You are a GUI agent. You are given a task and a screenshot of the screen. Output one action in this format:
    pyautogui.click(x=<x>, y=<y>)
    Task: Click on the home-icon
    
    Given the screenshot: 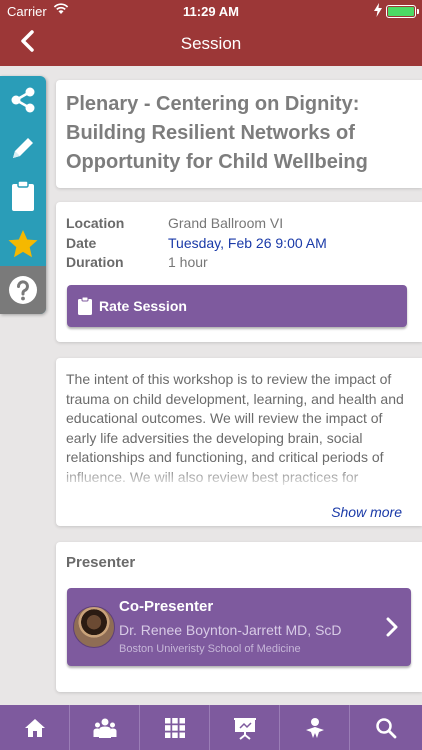 What is the action you would take?
    pyautogui.click(x=34, y=727)
    